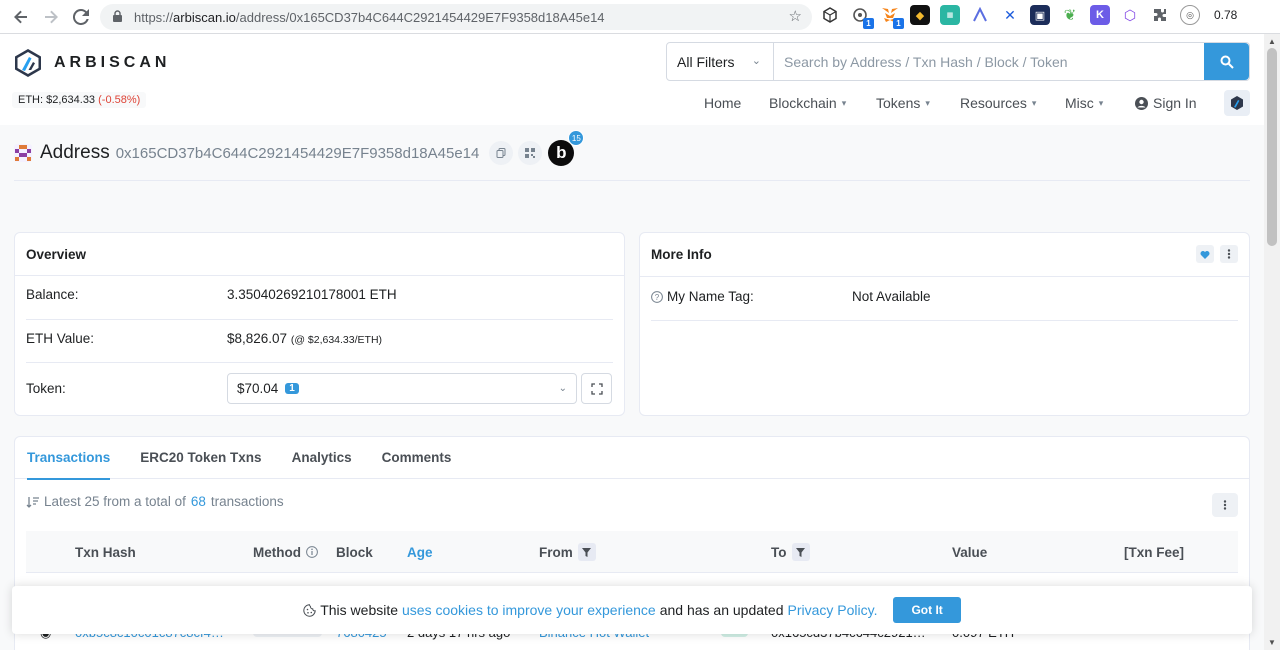 Image resolution: width=1280 pixels, height=650 pixels. What do you see at coordinates (92, 63) in the screenshot?
I see `site-logo: ARBISCAN` at bounding box center [92, 63].